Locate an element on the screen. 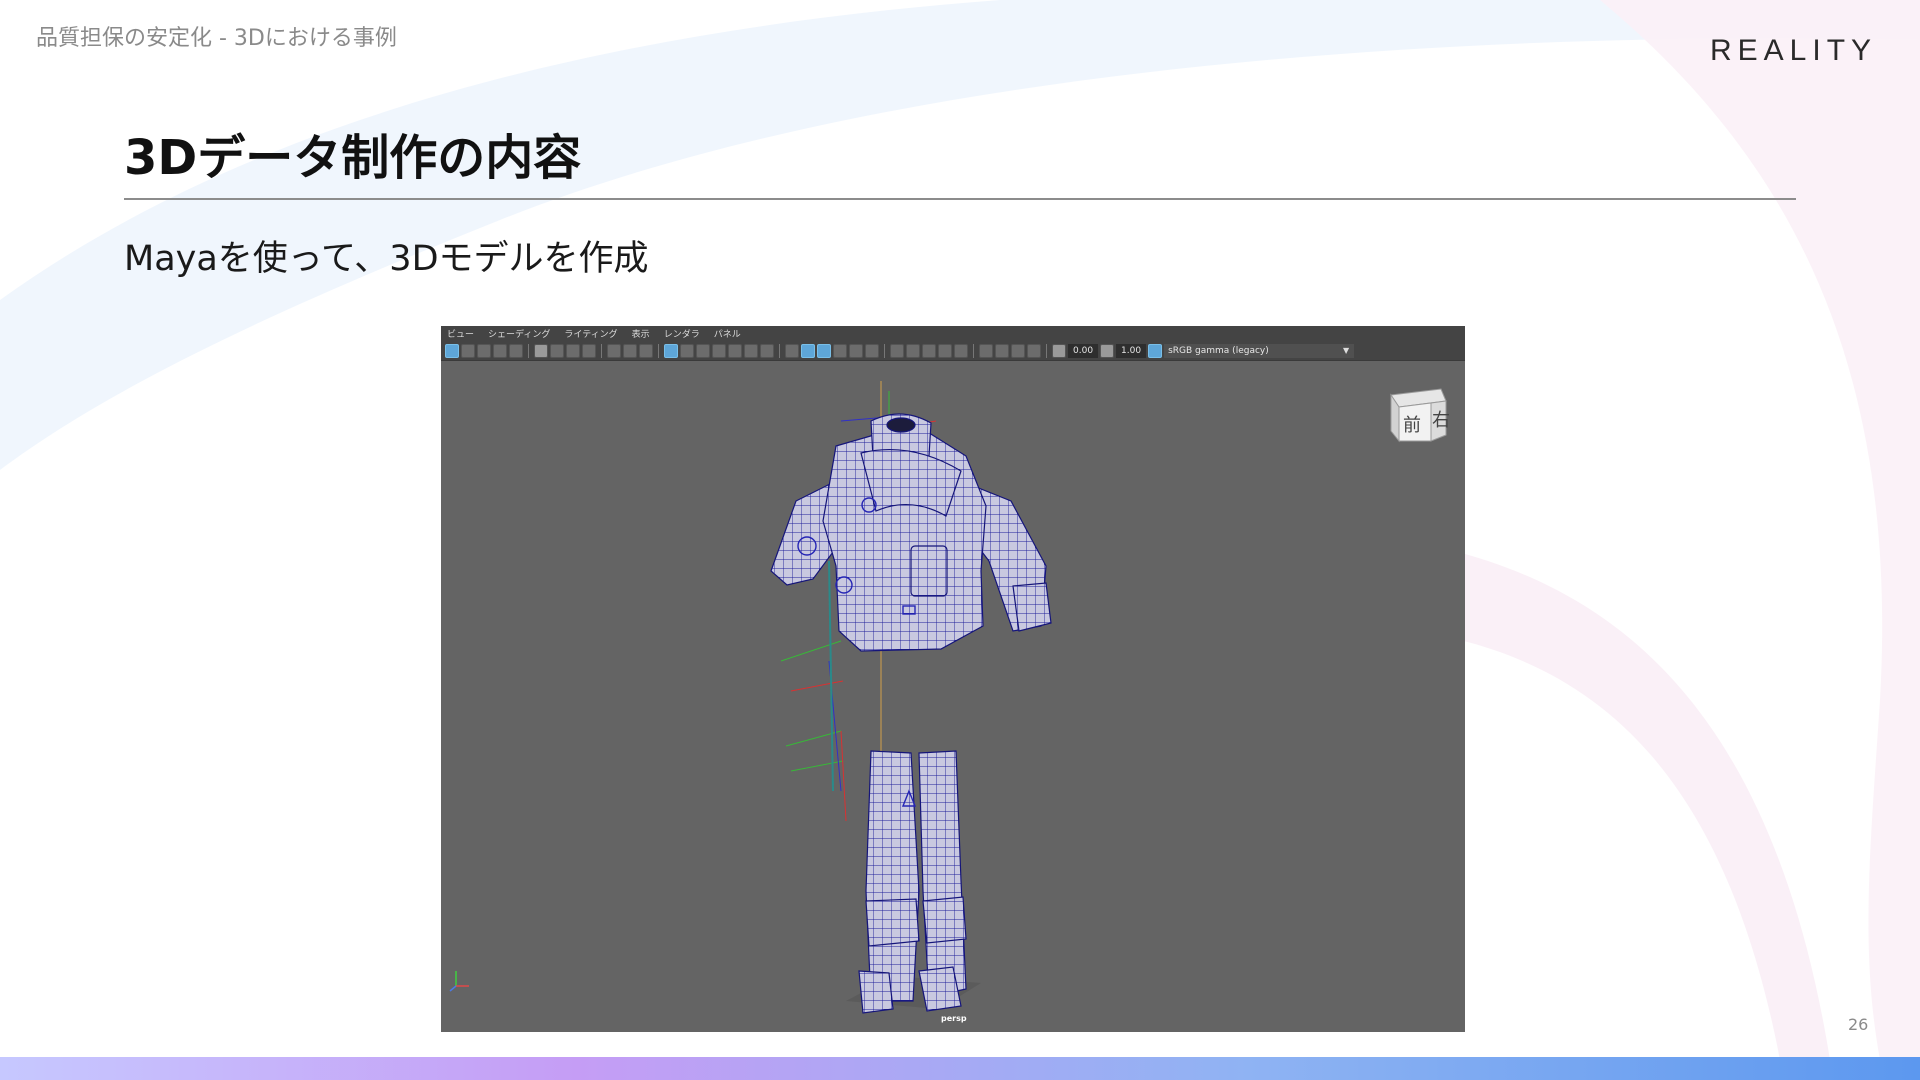 This screenshot has width=1920, height=1080. gamma-field: 1.00 is located at coordinates (1131, 350).